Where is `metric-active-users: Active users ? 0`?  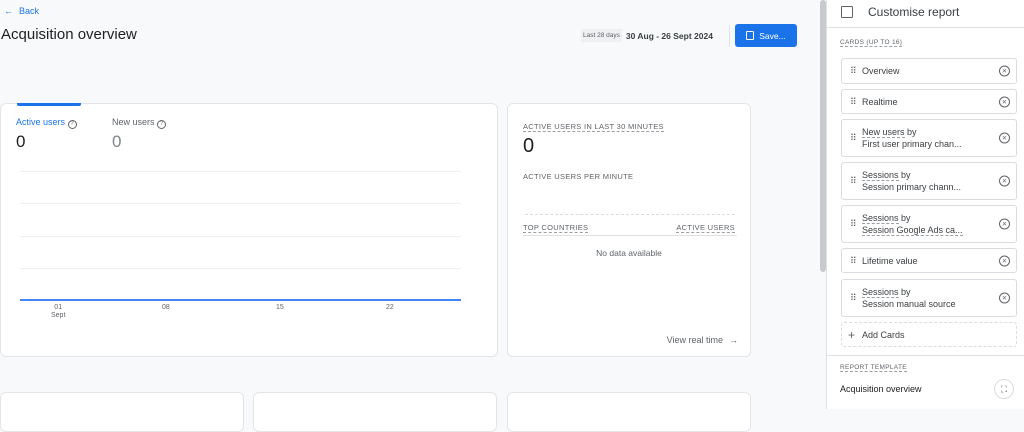 metric-active-users: Active users ? 0 is located at coordinates (46, 134).